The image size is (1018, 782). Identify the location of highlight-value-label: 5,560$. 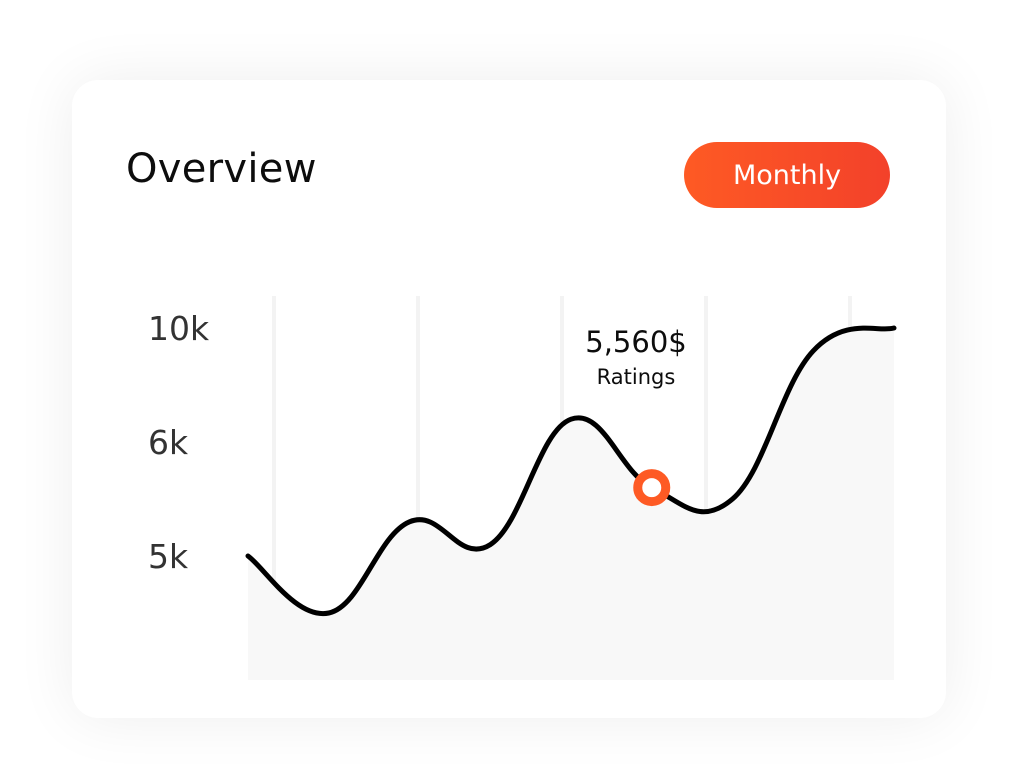
(635, 342).